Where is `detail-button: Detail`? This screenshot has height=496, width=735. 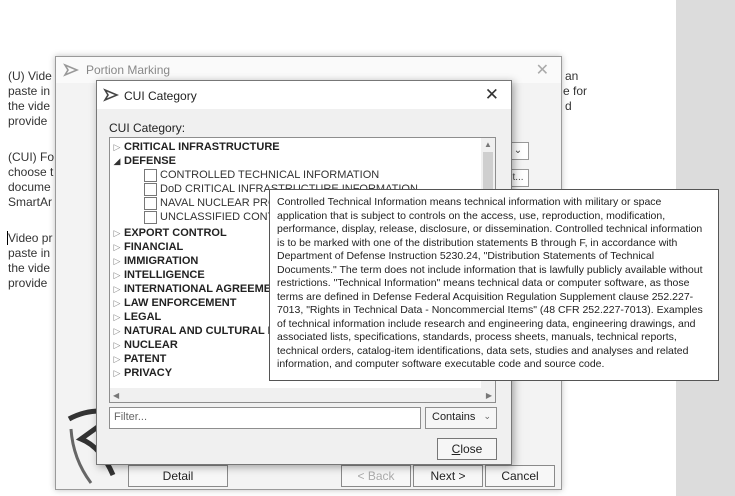 detail-button: Detail is located at coordinates (178, 476).